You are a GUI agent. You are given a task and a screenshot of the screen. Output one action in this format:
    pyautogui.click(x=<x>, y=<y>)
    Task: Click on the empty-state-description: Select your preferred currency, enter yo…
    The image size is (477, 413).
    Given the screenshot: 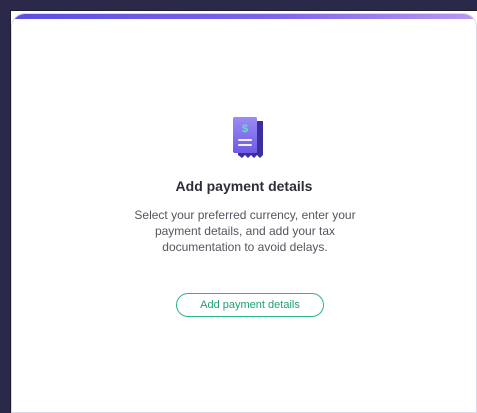 What is the action you would take?
    pyautogui.click(x=245, y=231)
    